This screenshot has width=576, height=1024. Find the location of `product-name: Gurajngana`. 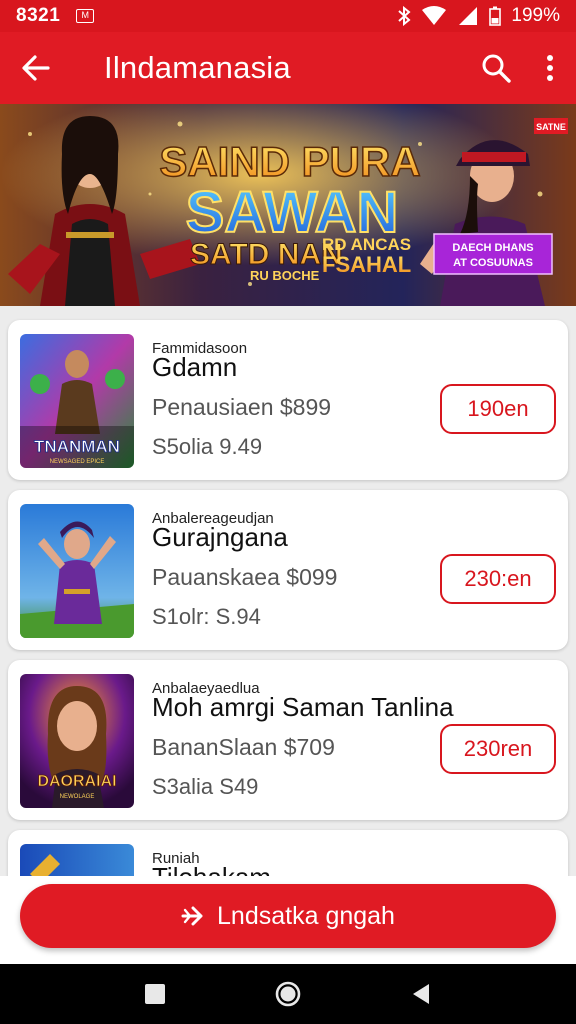

product-name: Gurajngana is located at coordinates (220, 537).